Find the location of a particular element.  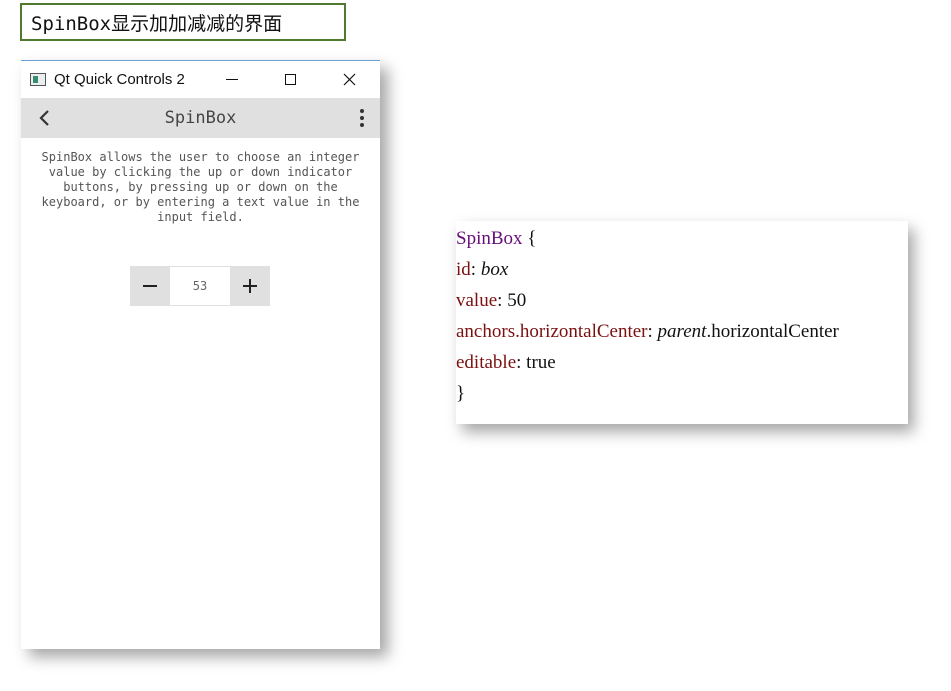

decrement-button is located at coordinates (150, 286).